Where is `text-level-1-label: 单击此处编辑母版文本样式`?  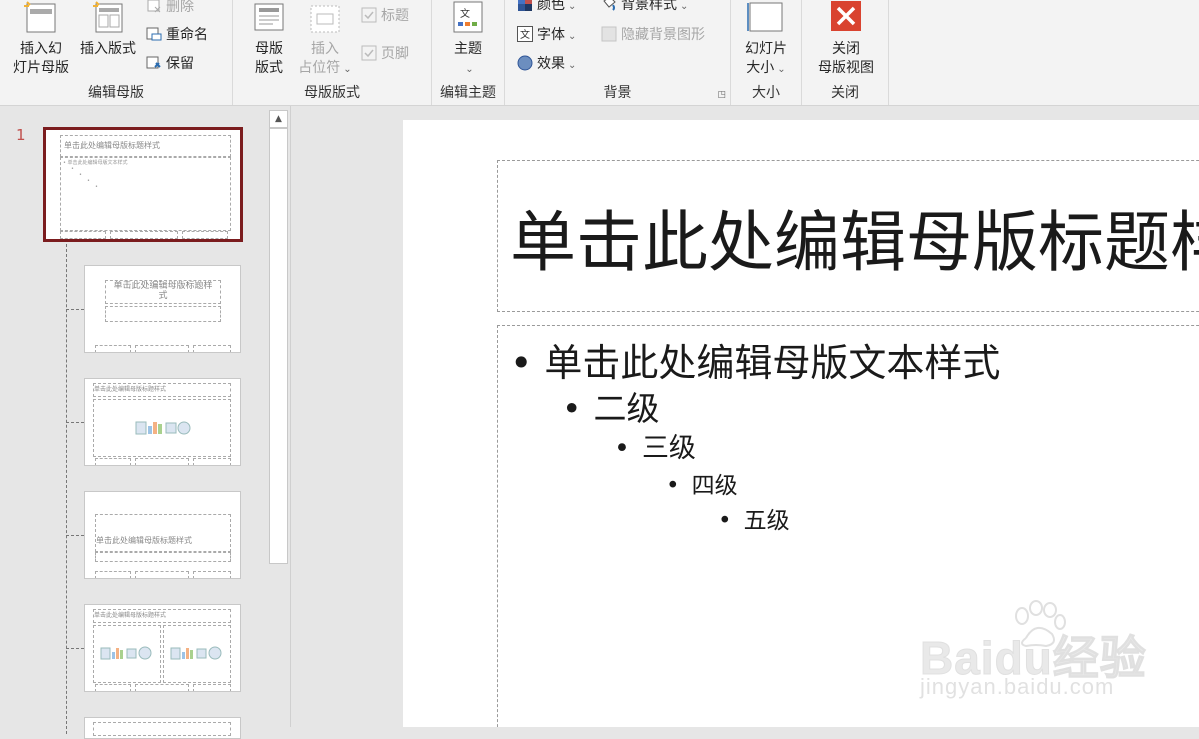
text-level-1-label: 单击此处编辑母版文本样式 is located at coordinates (772, 363).